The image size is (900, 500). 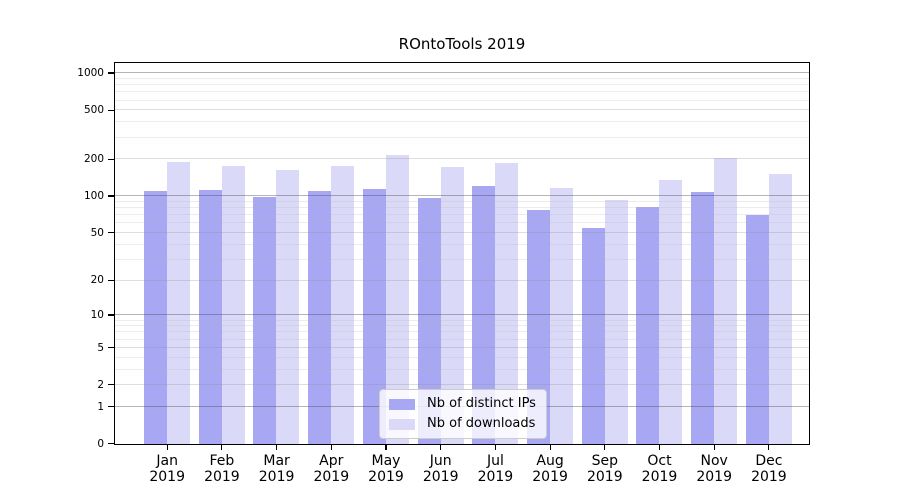 What do you see at coordinates (97, 315) in the screenshot?
I see `y-tick-label-10: 10` at bounding box center [97, 315].